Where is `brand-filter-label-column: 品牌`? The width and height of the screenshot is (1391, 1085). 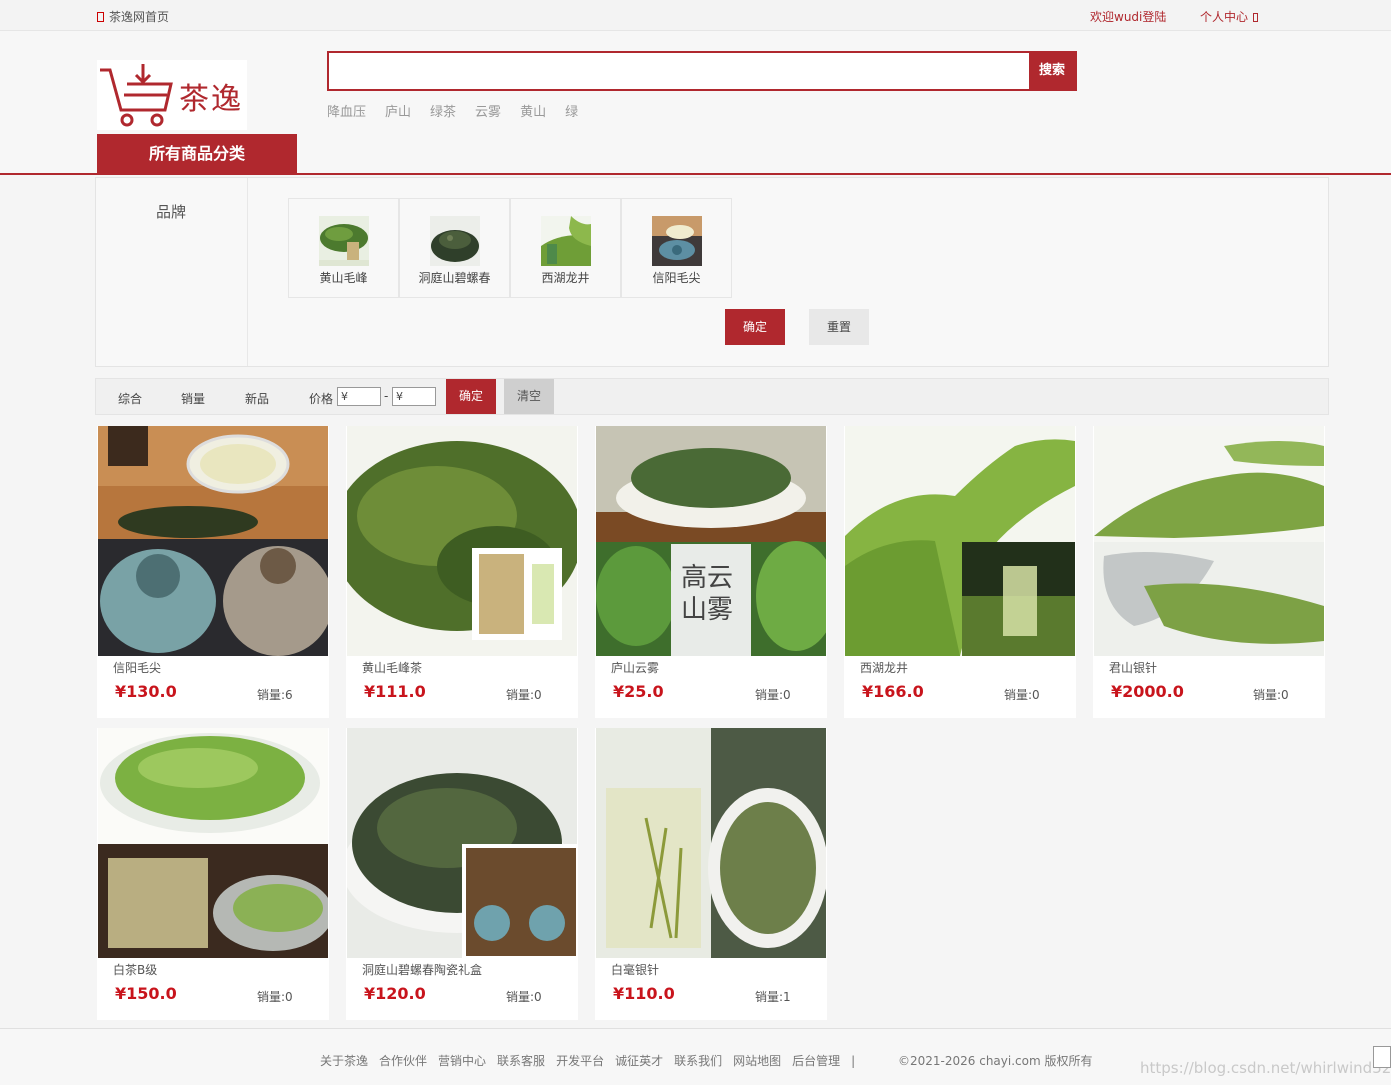 brand-filter-label-column: 品牌 is located at coordinates (172, 272).